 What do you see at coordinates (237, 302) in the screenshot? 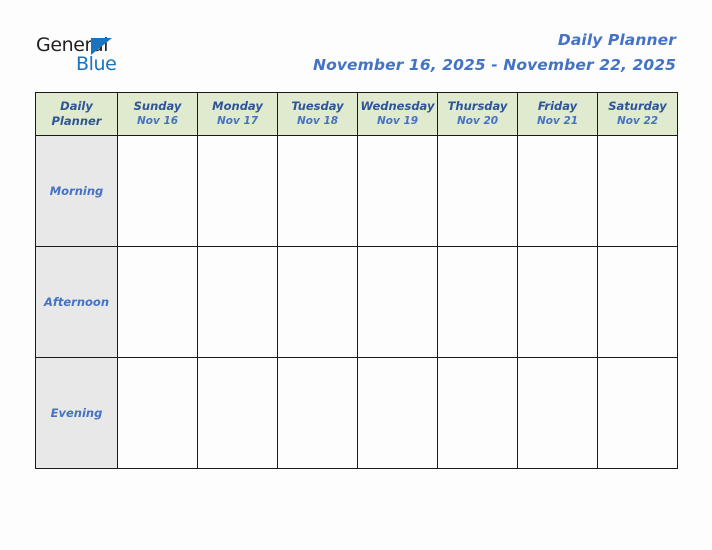
I see `planner-cell-afternoon-monday` at bounding box center [237, 302].